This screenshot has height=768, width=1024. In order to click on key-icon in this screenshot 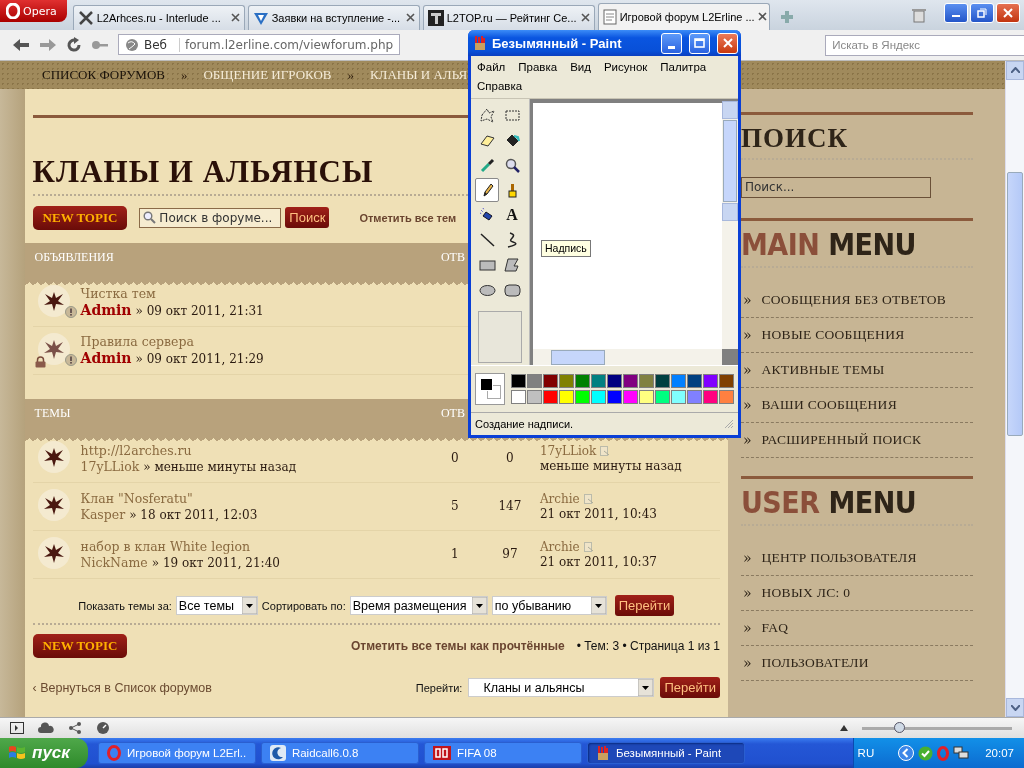, I will do `click(100, 44)`.